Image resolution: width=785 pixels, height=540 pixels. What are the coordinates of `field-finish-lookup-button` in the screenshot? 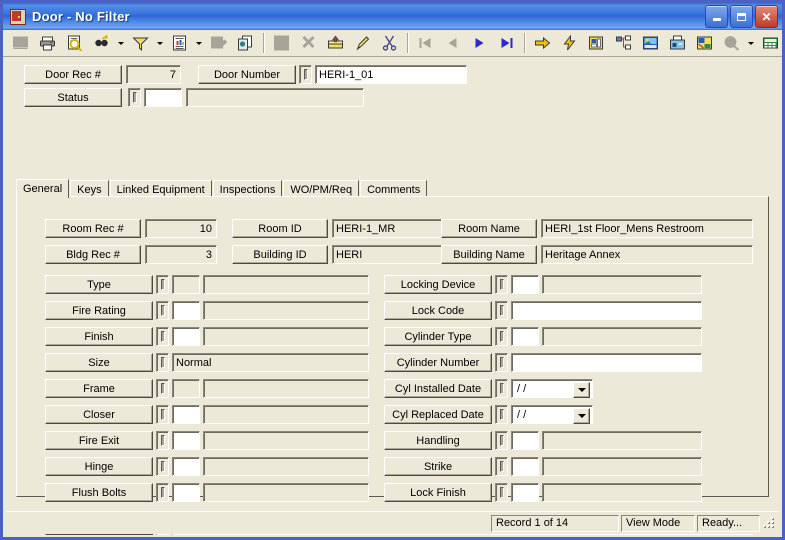 It's located at (162, 336).